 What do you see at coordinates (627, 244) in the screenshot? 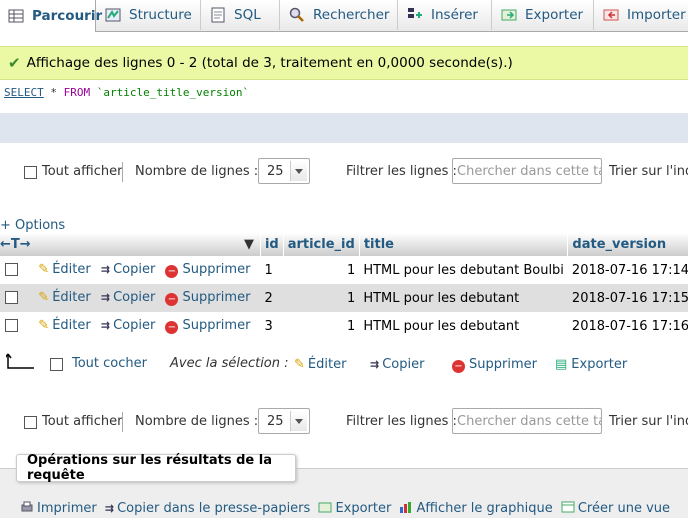
I see `column-header-date-version: date_version` at bounding box center [627, 244].